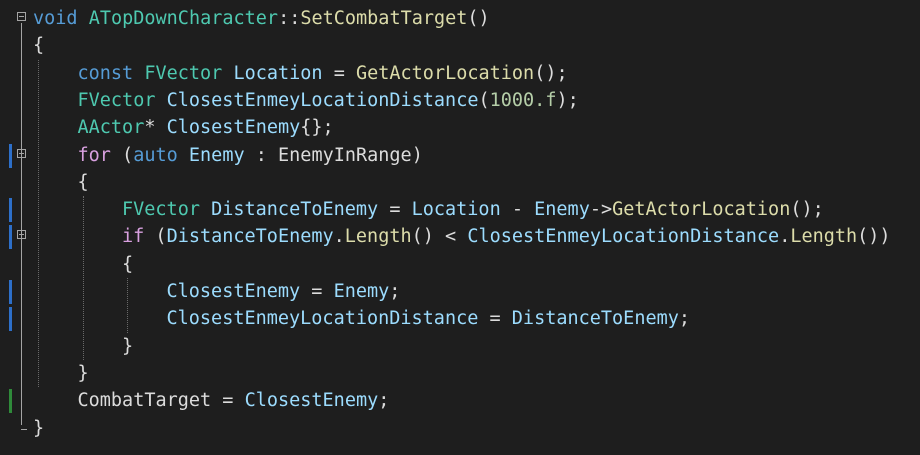 The image size is (920, 455). What do you see at coordinates (517, 210) in the screenshot?
I see `code-token: -` at bounding box center [517, 210].